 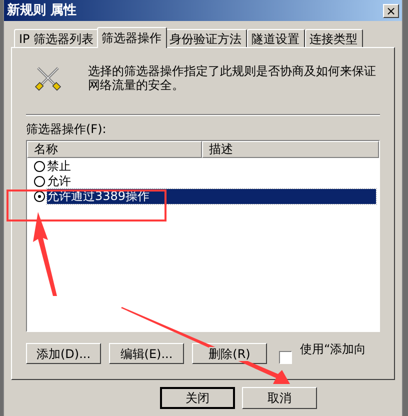 What do you see at coordinates (197, 398) in the screenshot?
I see `dialog-button: 关闭` at bounding box center [197, 398].